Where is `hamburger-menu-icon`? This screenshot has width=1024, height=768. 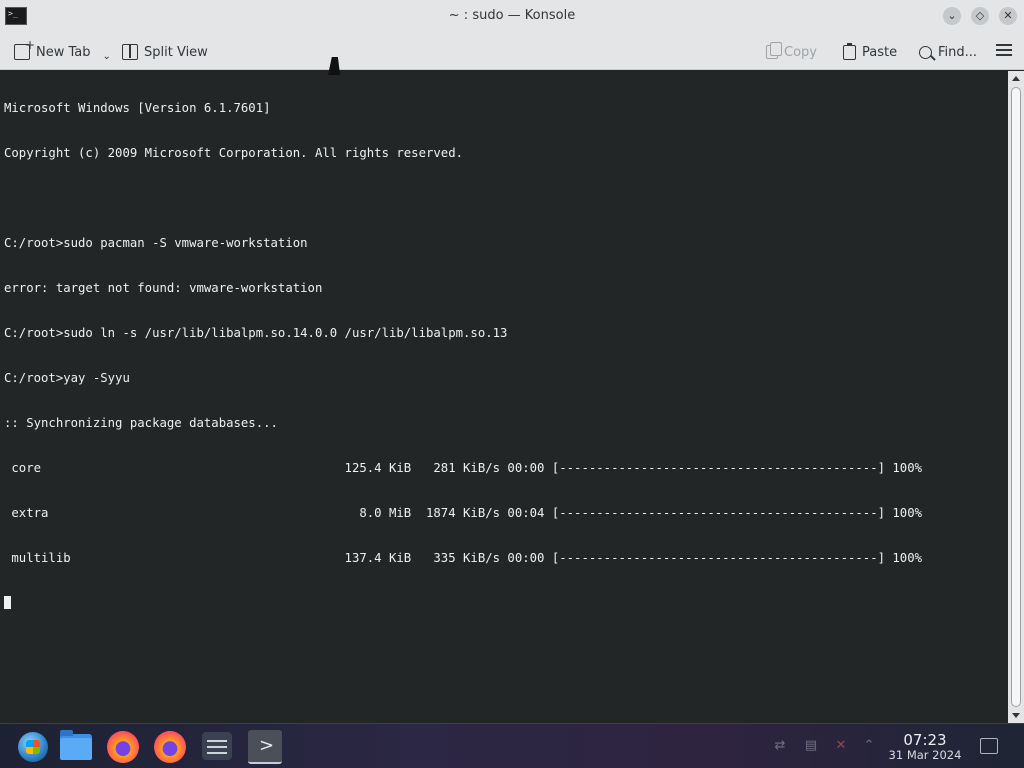 hamburger-menu-icon is located at coordinates (1004, 50).